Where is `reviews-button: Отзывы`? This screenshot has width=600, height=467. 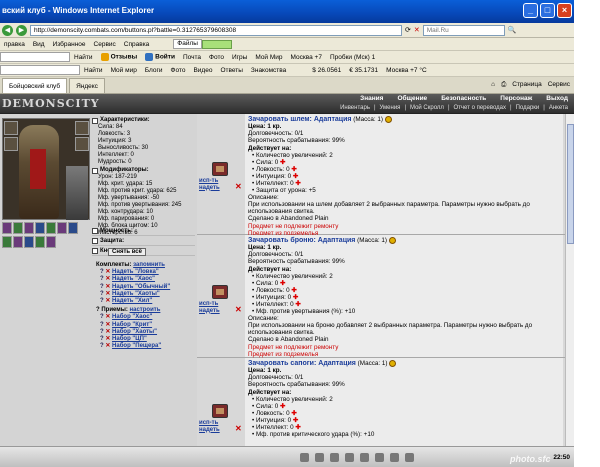
reviews-button: Отзывы is located at coordinates (119, 57).